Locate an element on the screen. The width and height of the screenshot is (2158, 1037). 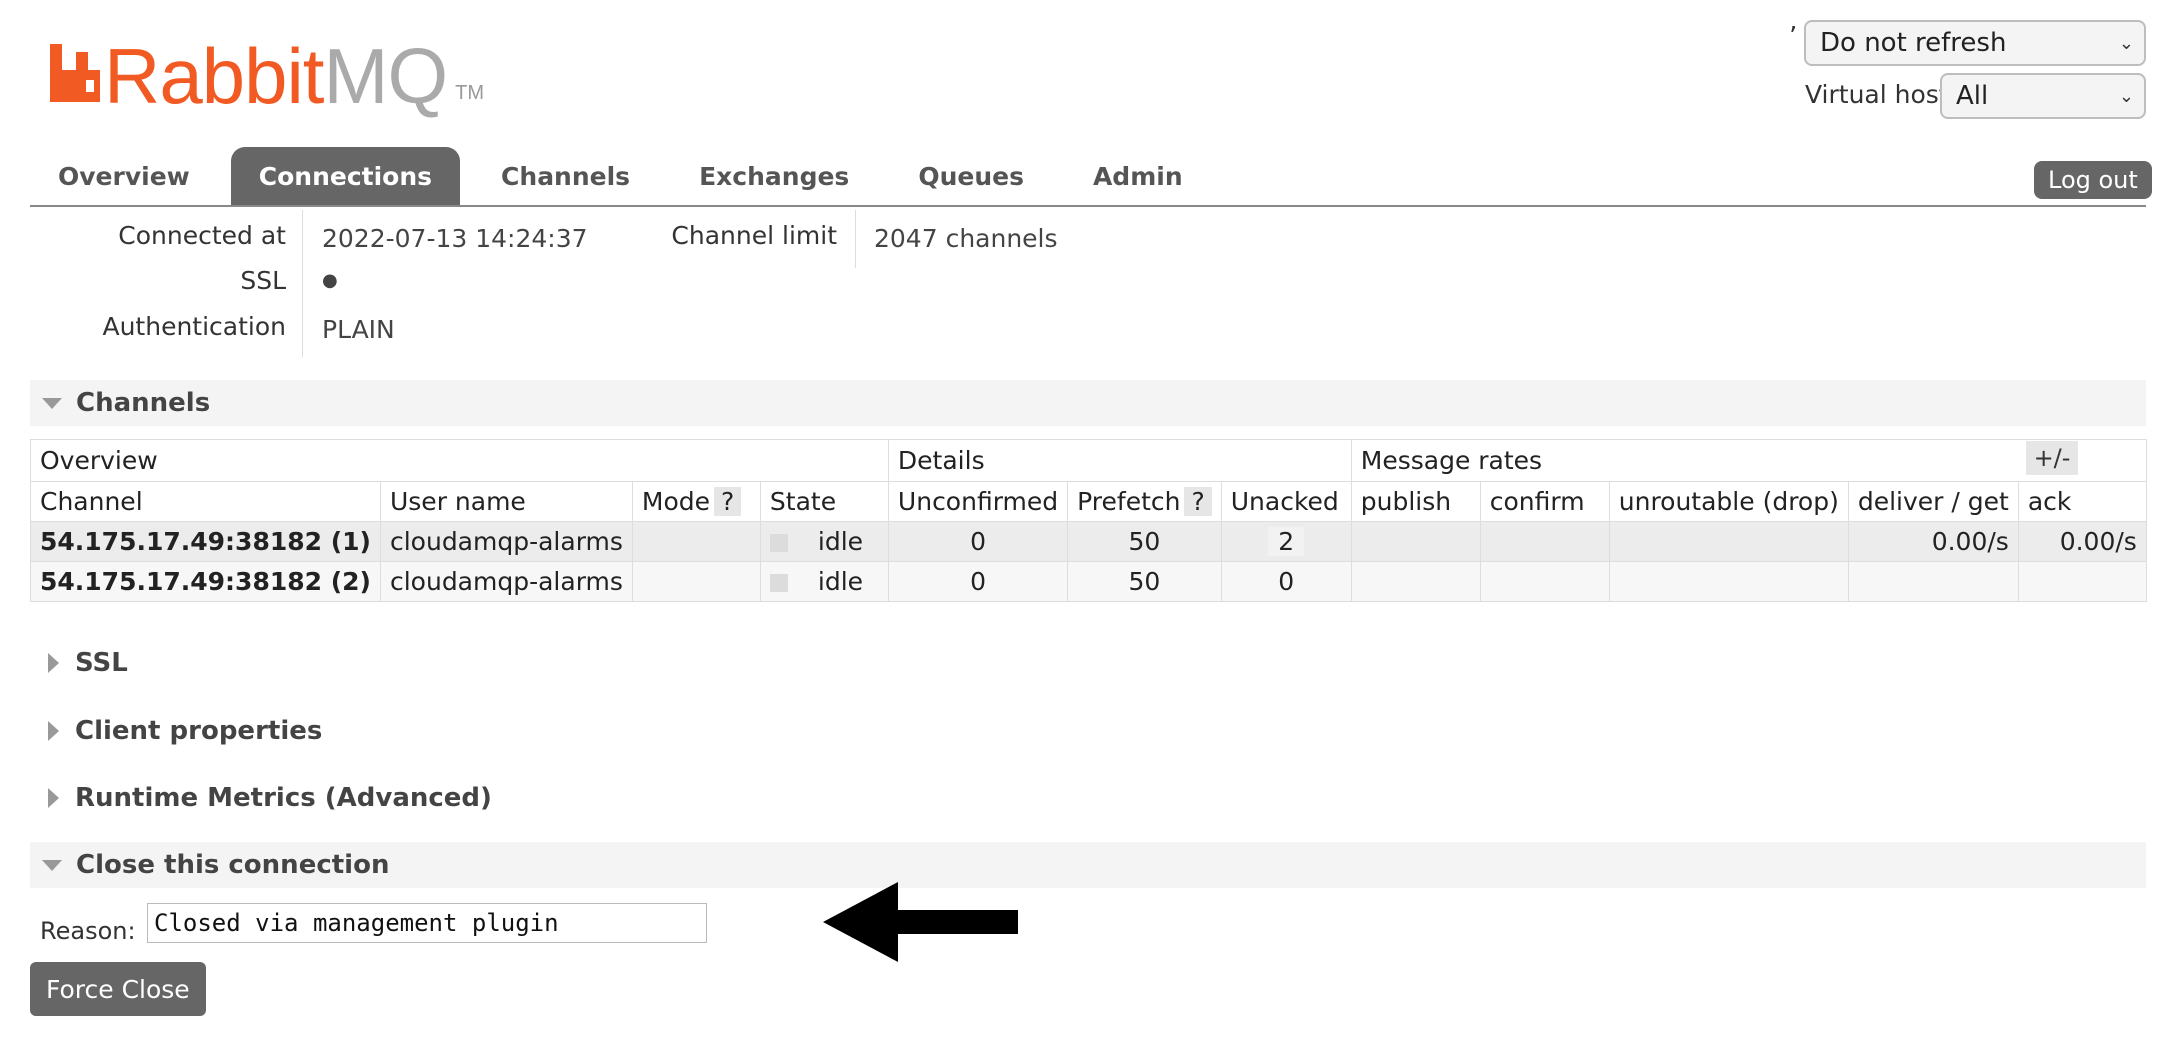
ack-cell: 0.00/s is located at coordinates (2082, 541).